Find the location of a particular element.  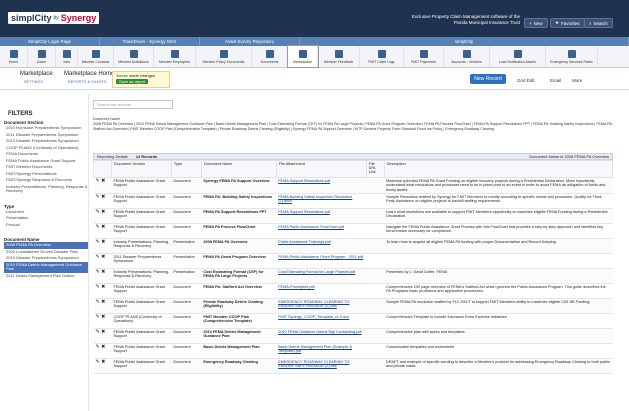

cell-type: Document is located at coordinates (186, 351).